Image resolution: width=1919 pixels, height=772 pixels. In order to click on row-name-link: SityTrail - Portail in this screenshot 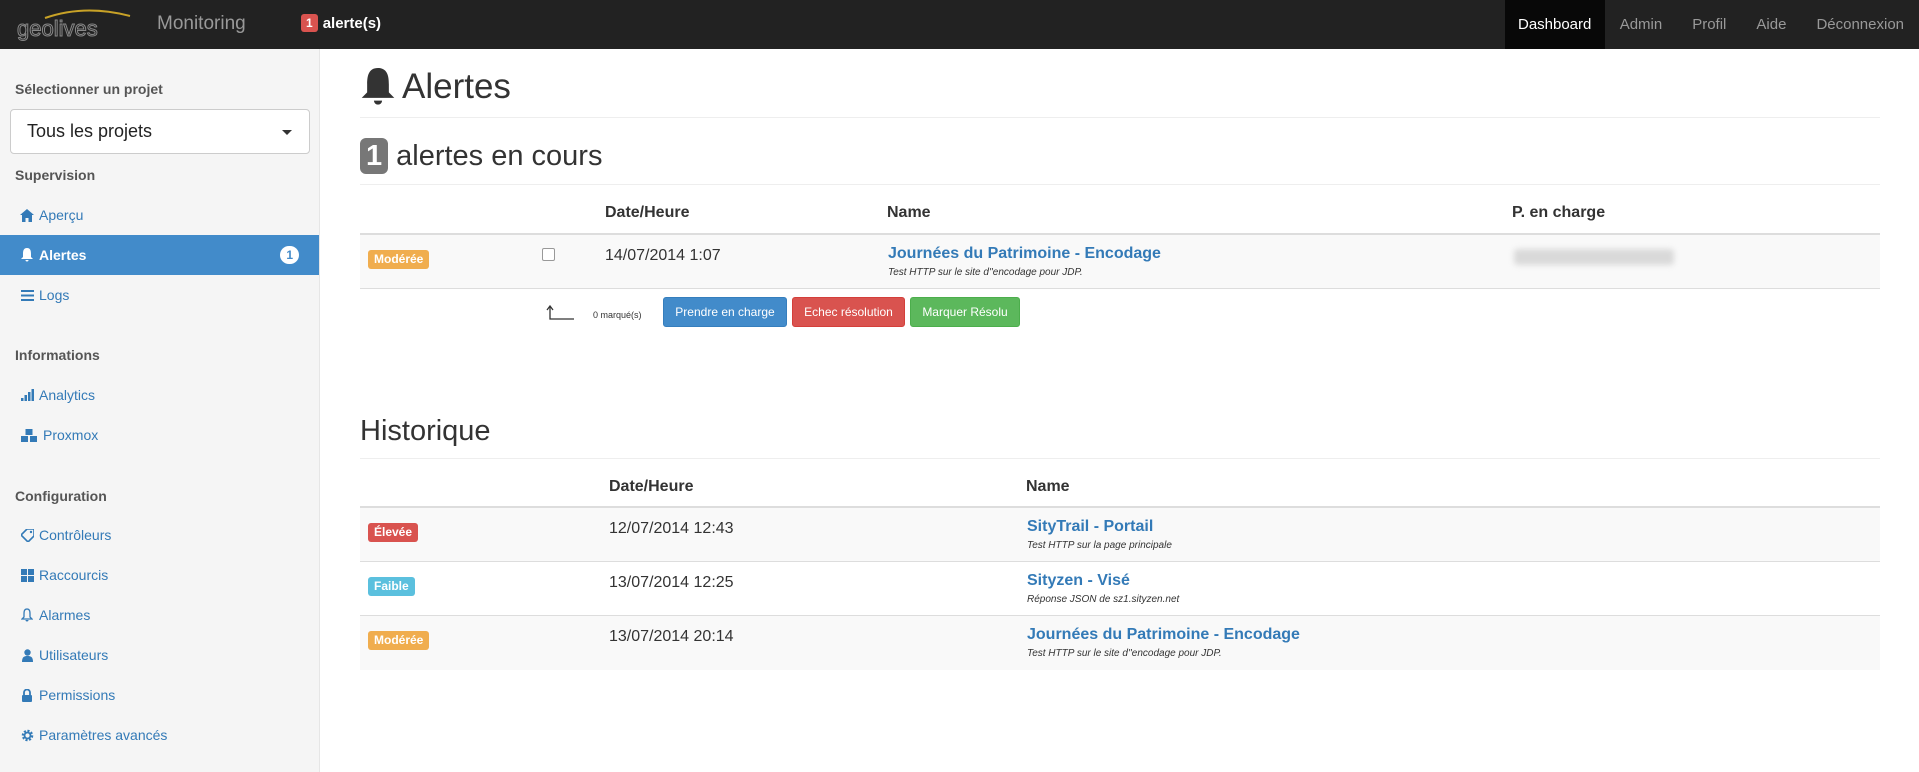, I will do `click(1099, 527)`.